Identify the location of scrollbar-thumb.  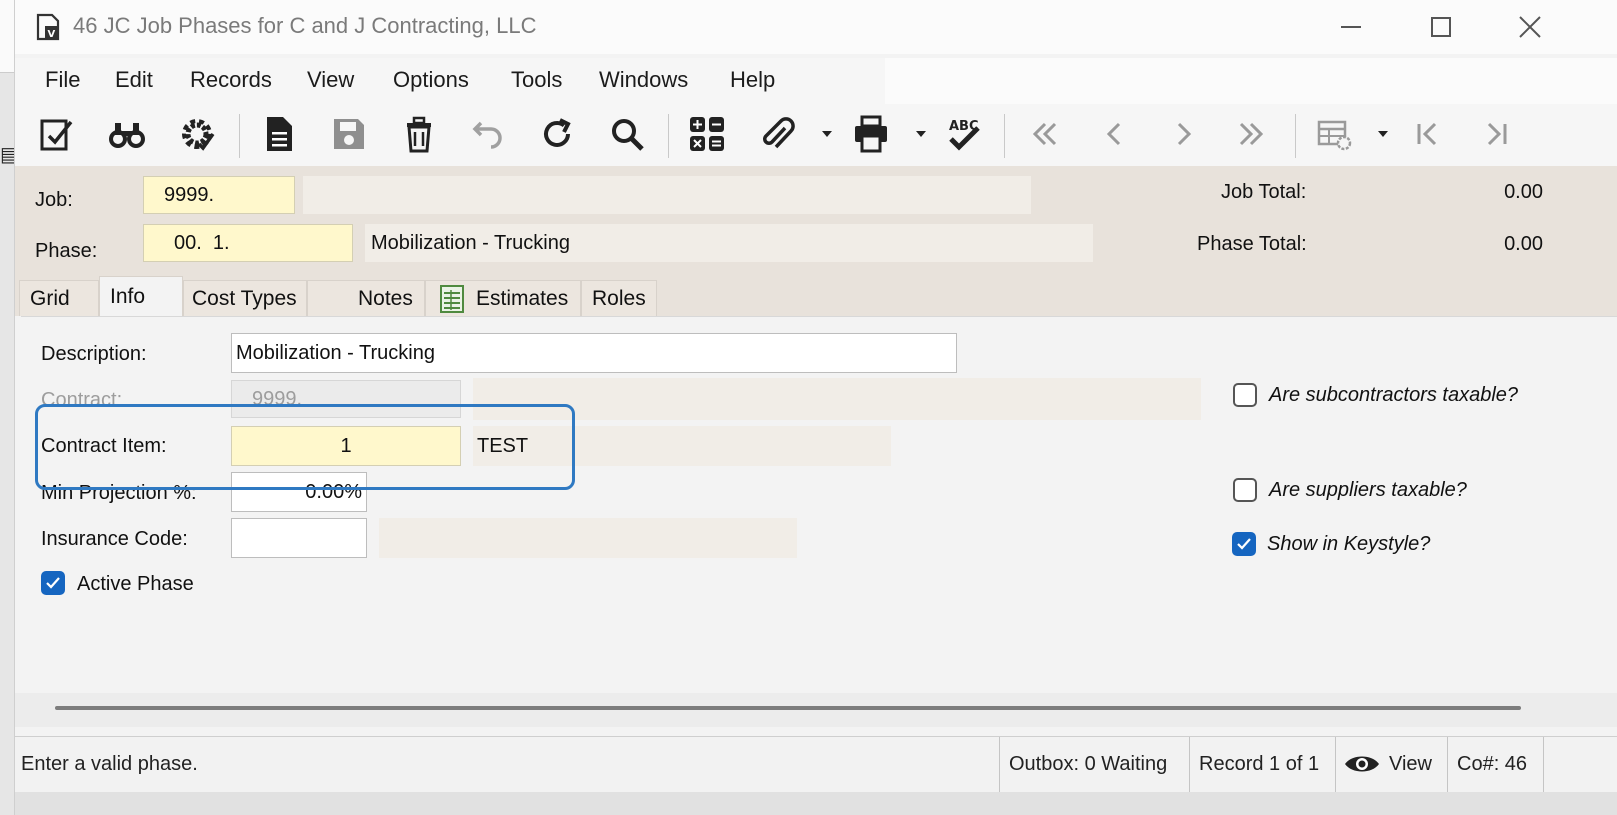
(788, 708).